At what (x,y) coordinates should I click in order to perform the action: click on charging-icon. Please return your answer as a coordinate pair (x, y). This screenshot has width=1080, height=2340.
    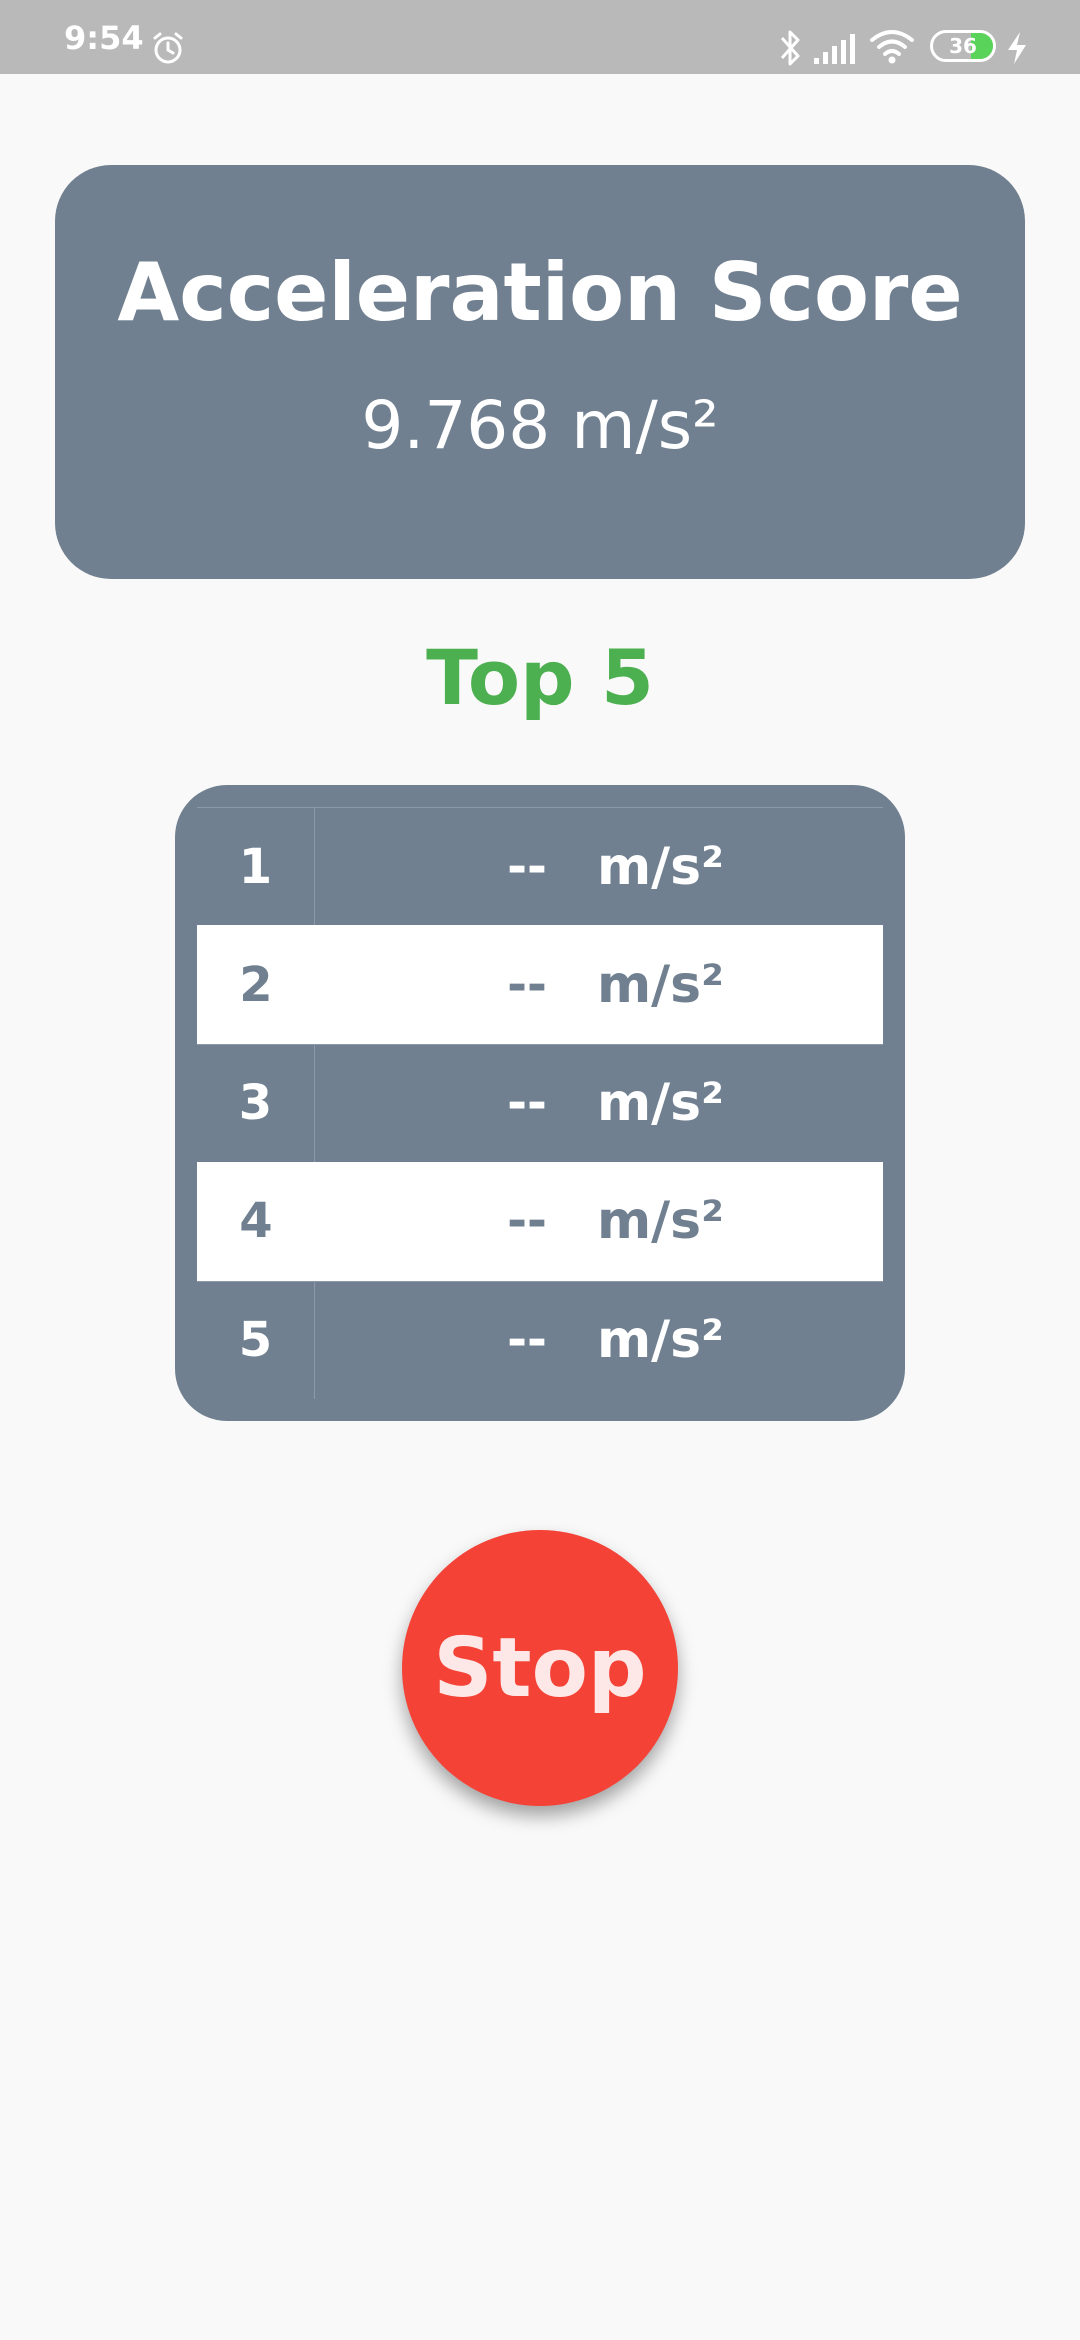
    Looking at the image, I should click on (1017, 48).